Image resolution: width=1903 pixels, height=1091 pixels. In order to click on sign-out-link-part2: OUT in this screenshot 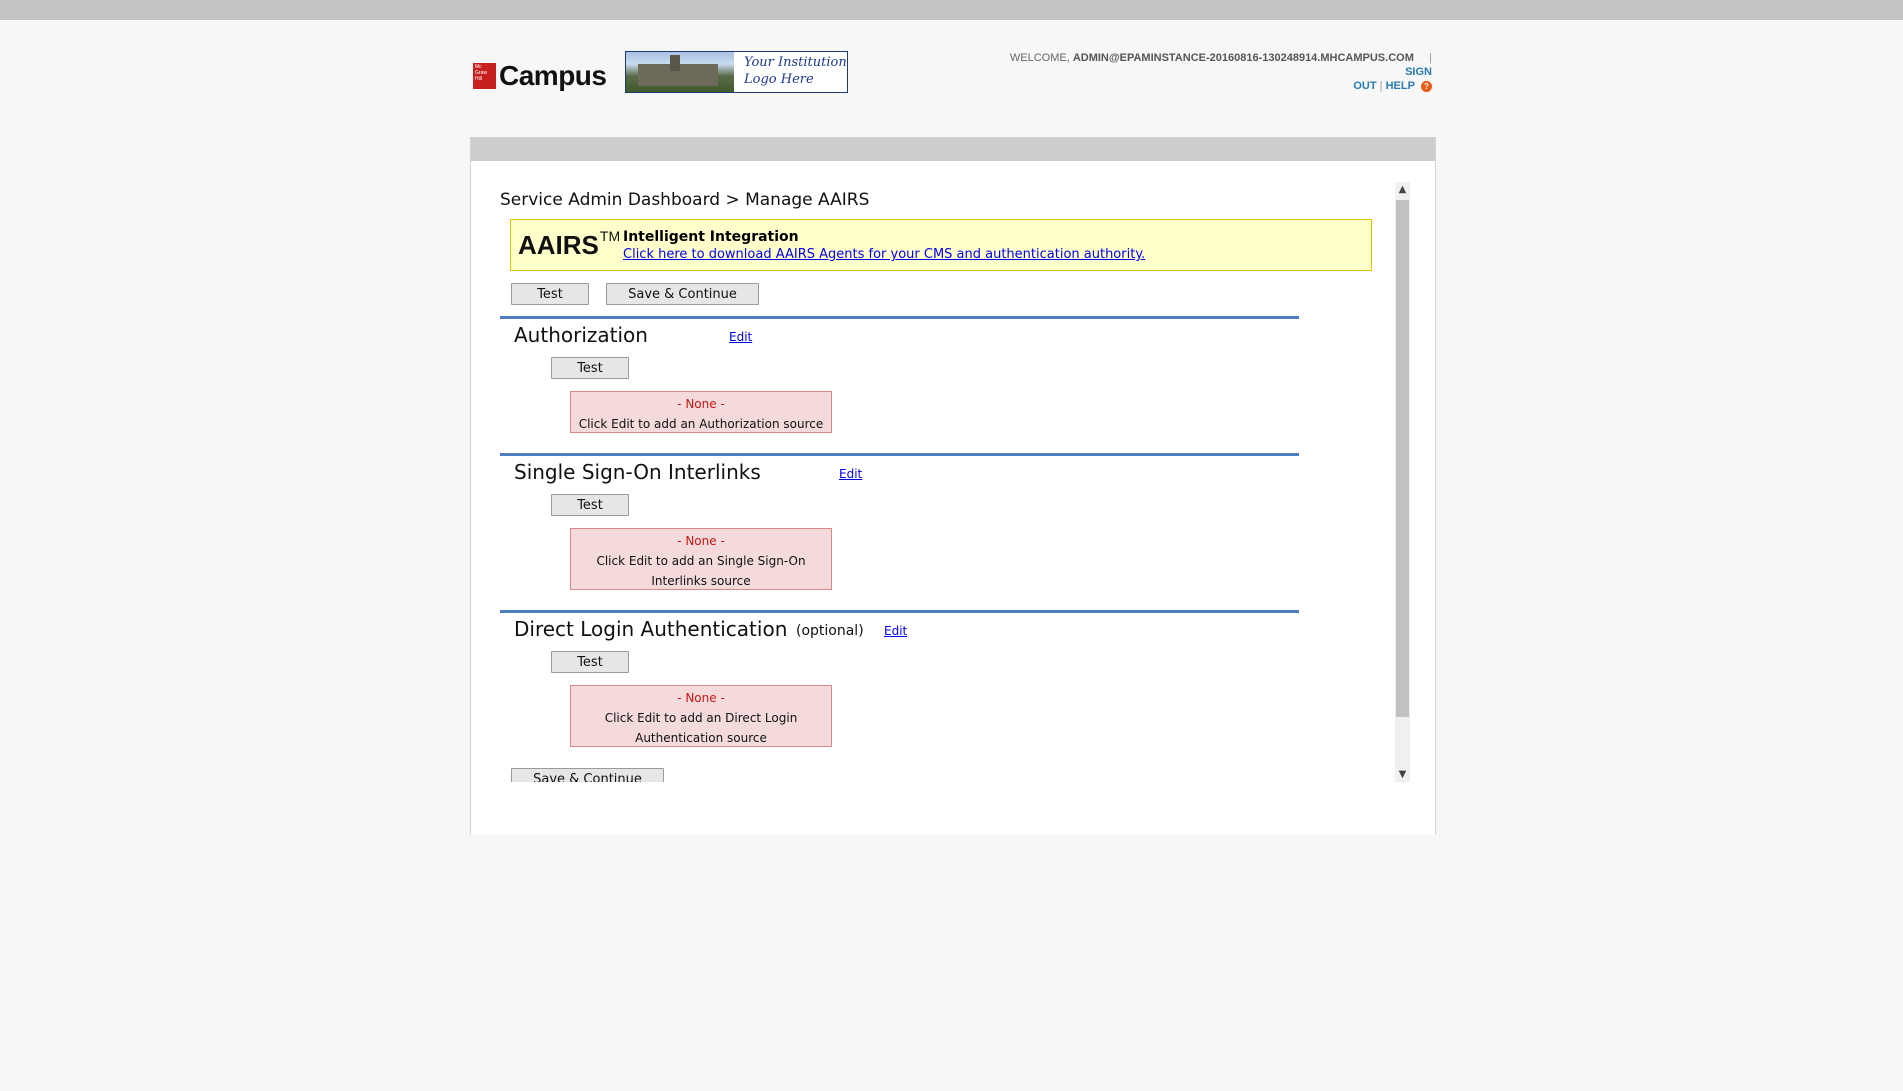, I will do `click(1364, 86)`.